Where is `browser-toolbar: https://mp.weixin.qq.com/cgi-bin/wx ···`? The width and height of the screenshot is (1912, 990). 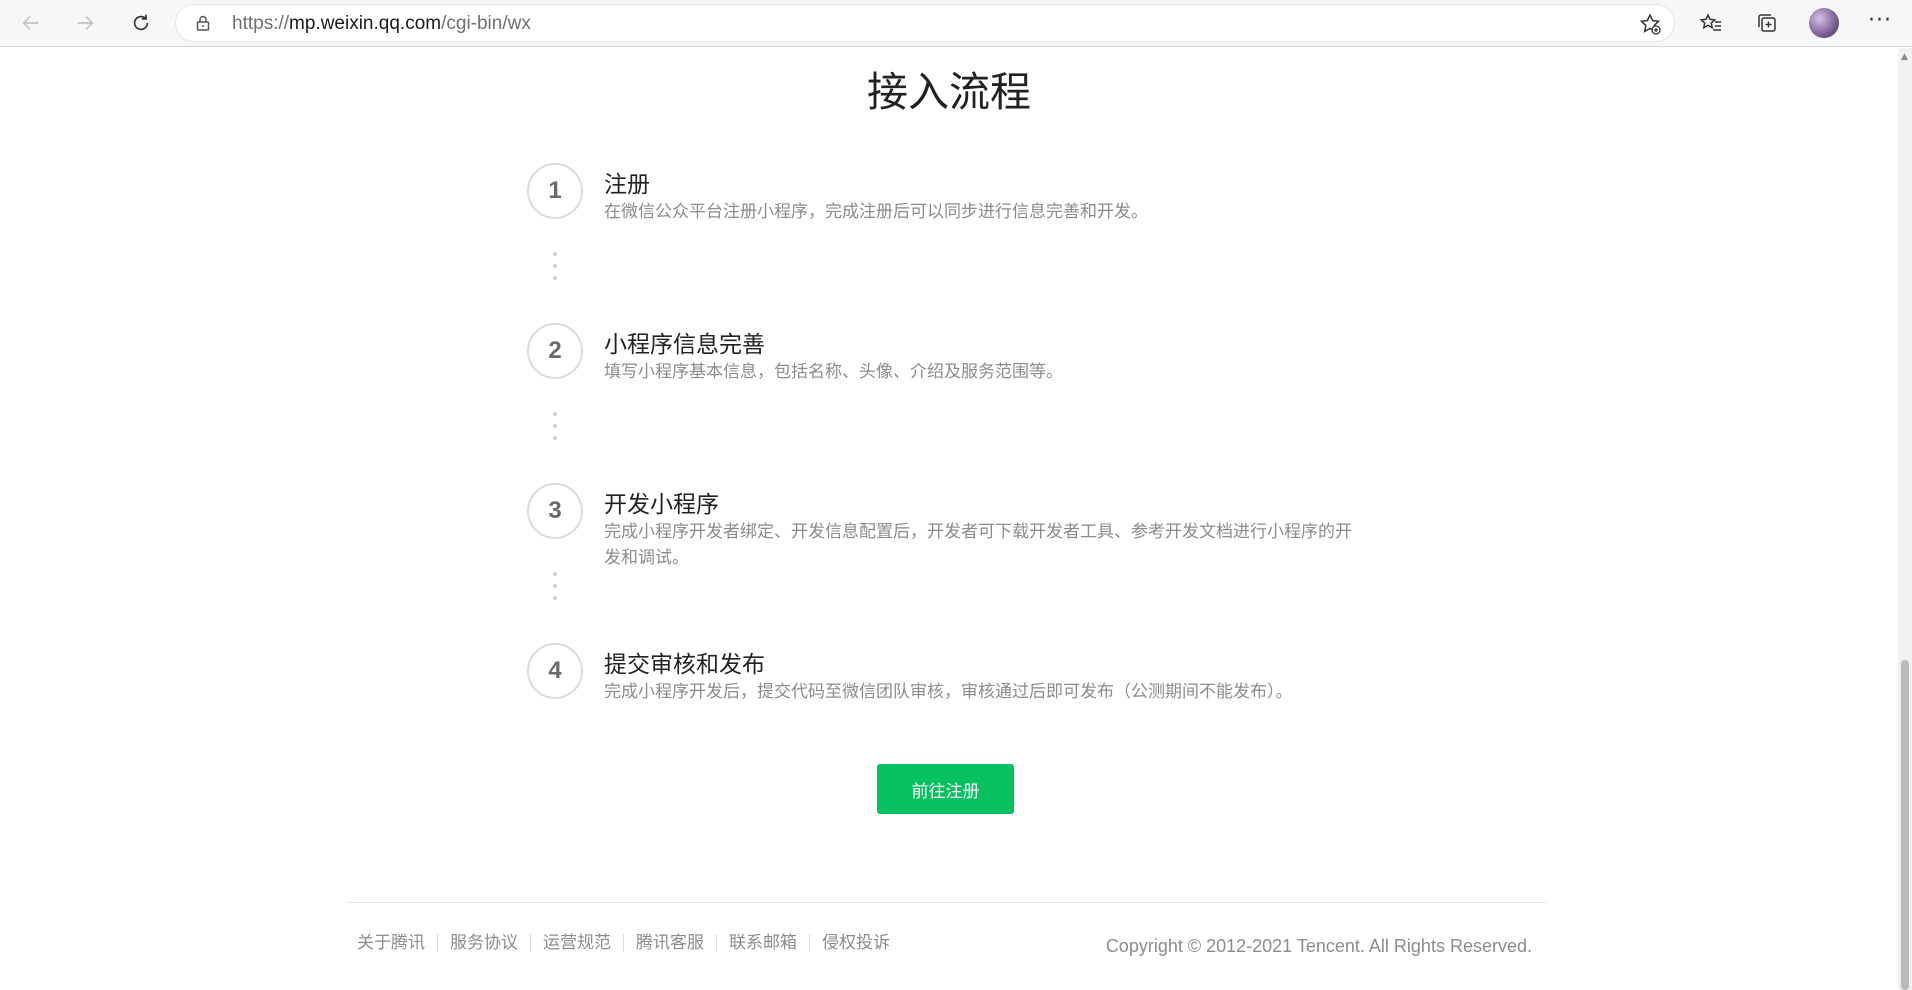 browser-toolbar: https://mp.weixin.qq.com/cgi-bin/wx ··· is located at coordinates (956, 23).